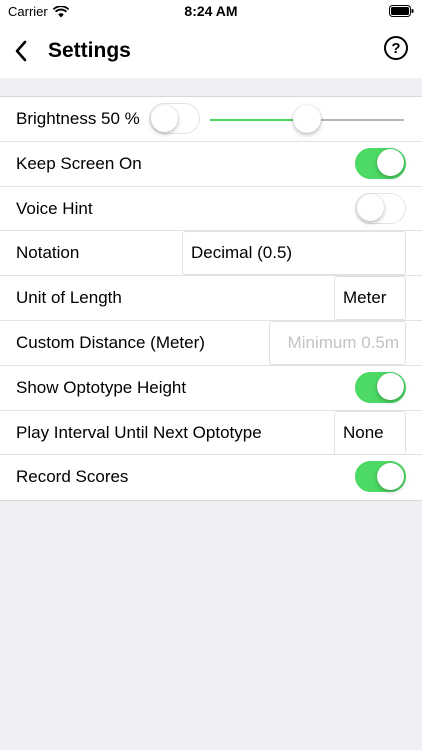 The image size is (422, 750). I want to click on custom-distance-row: Custom Distance (Meter) Minimum 0.5m, so click(211, 343).